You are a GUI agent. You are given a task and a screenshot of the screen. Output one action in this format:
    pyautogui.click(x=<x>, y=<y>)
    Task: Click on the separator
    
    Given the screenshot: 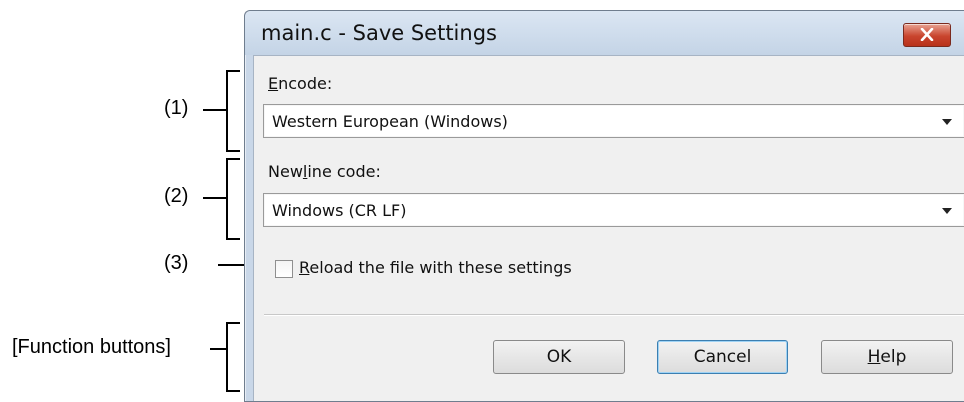 What is the action you would take?
    pyautogui.click(x=614, y=314)
    